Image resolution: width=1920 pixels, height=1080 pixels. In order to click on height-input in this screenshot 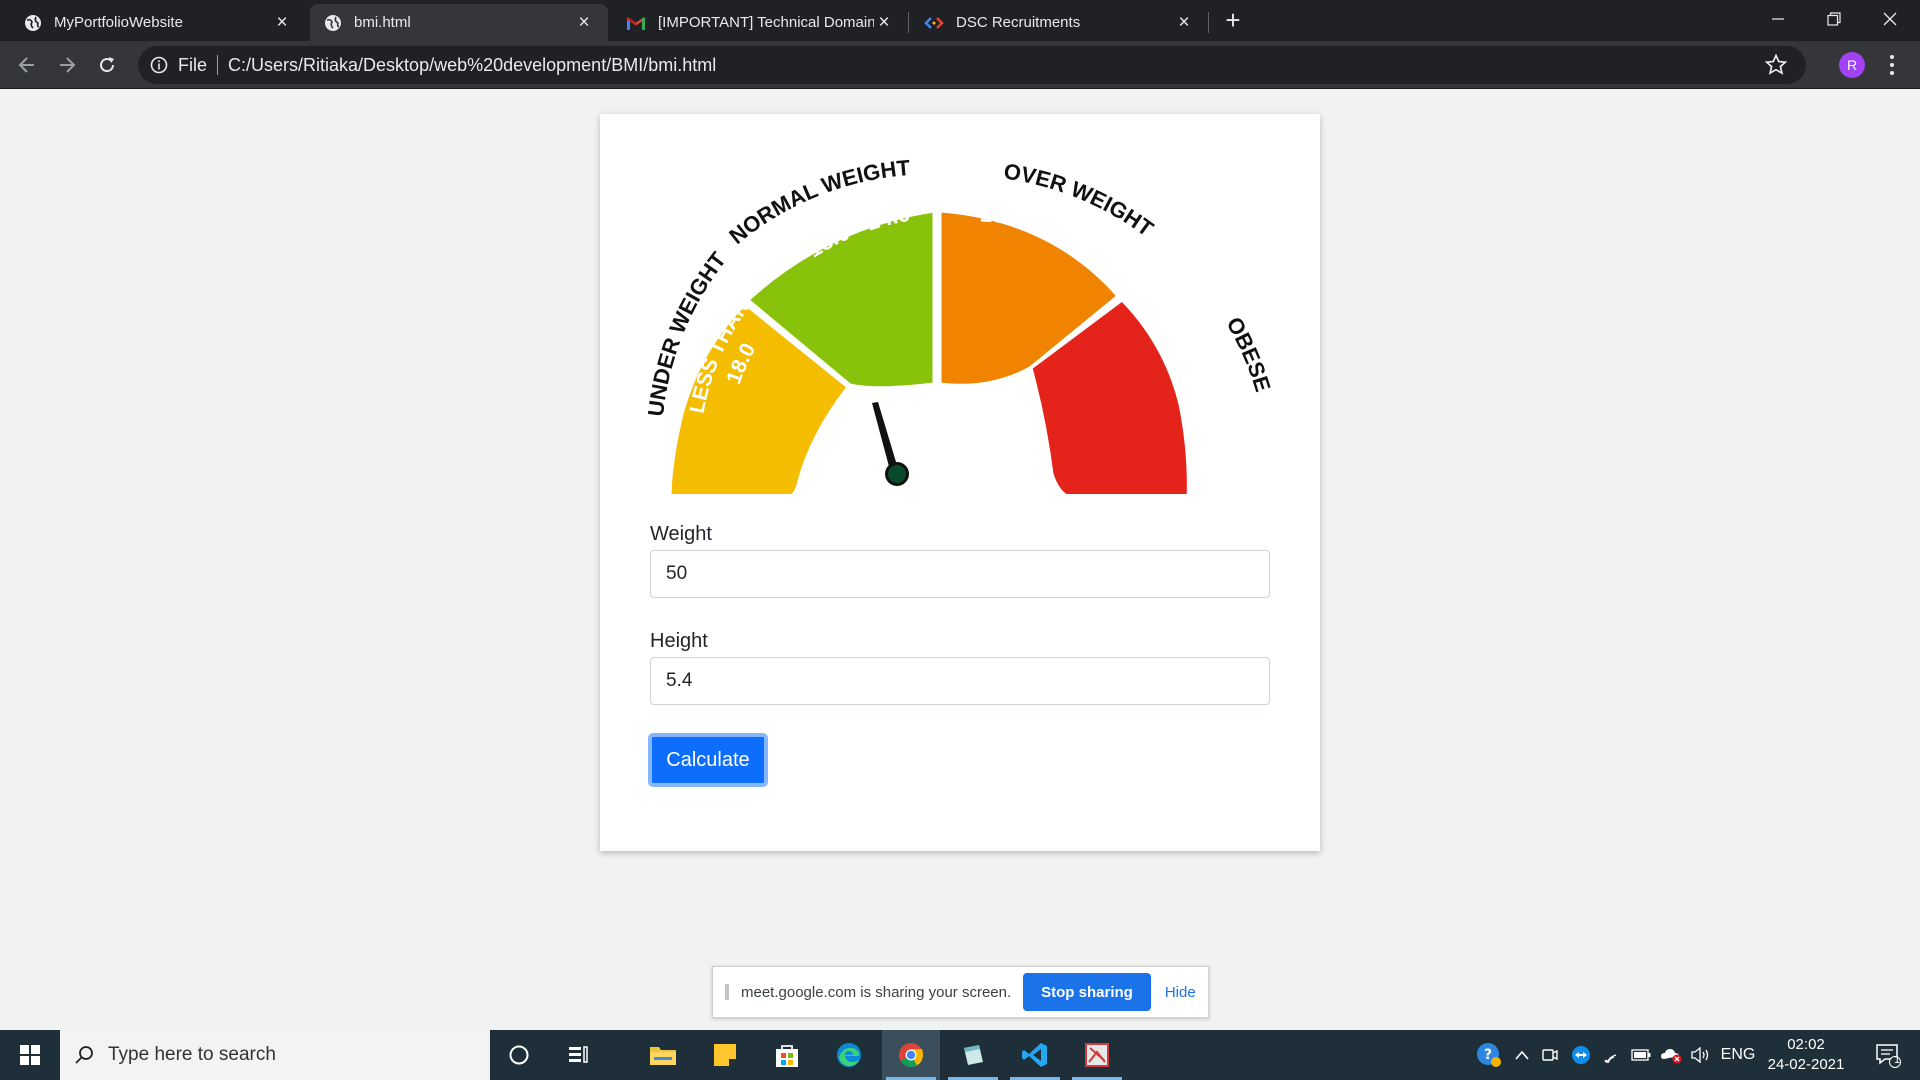, I will do `click(960, 681)`.